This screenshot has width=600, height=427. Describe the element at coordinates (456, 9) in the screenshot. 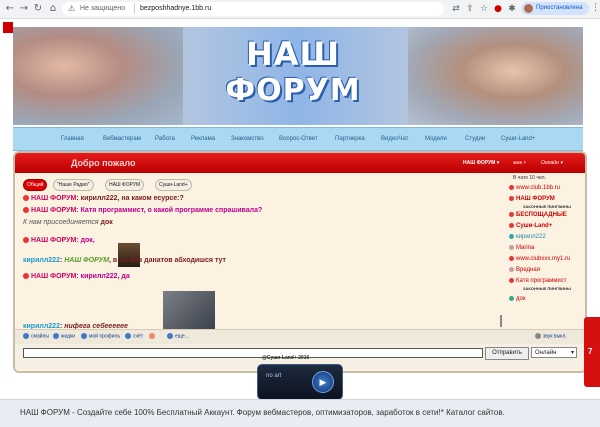

I see `translate-icon: ⇄` at that location.